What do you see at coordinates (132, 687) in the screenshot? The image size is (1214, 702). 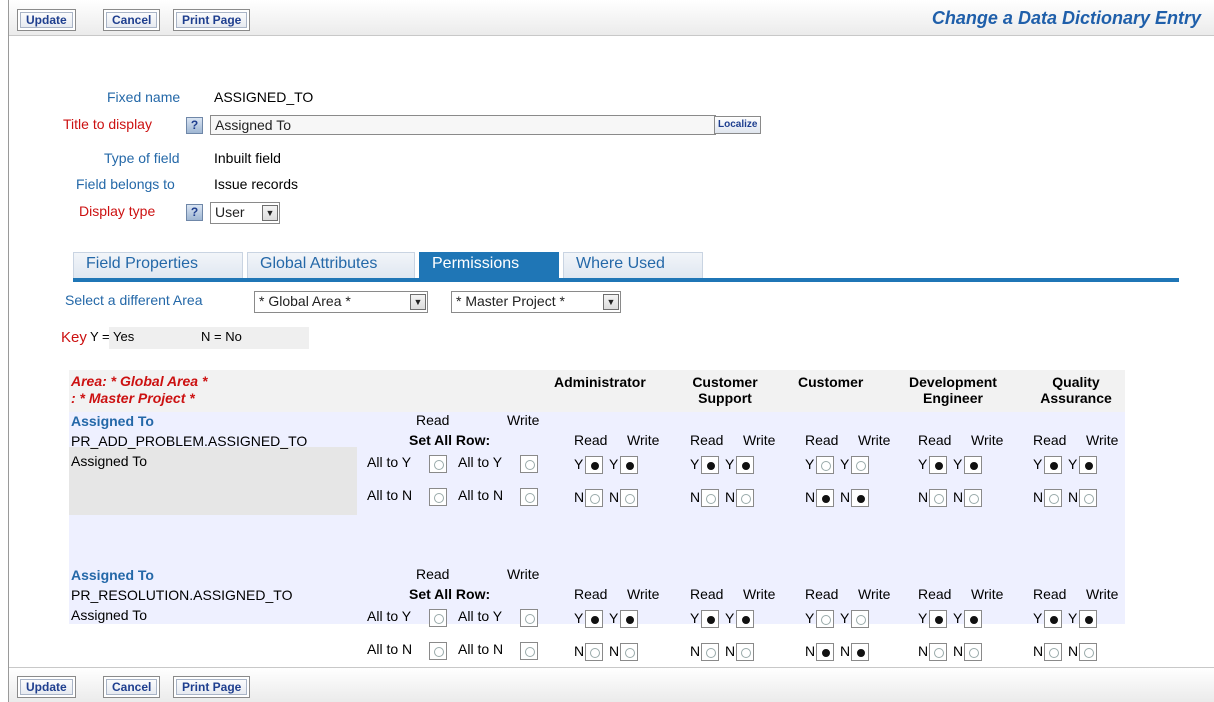 I see `cancel-button-bottom: Cancel` at bounding box center [132, 687].